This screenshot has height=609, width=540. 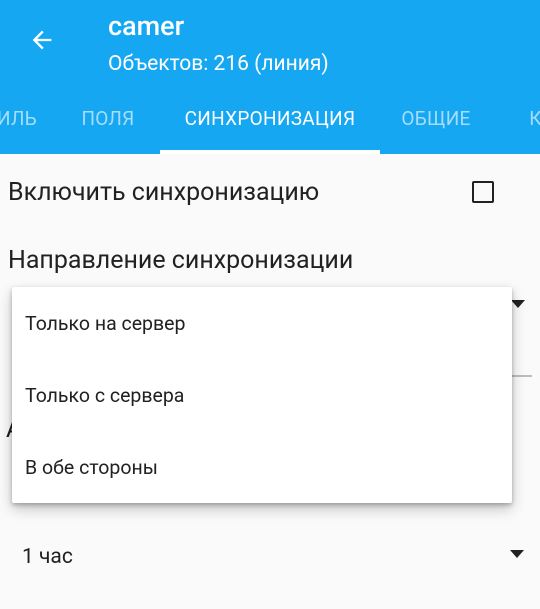 I want to click on enable-sync-checkbox, so click(x=483, y=192).